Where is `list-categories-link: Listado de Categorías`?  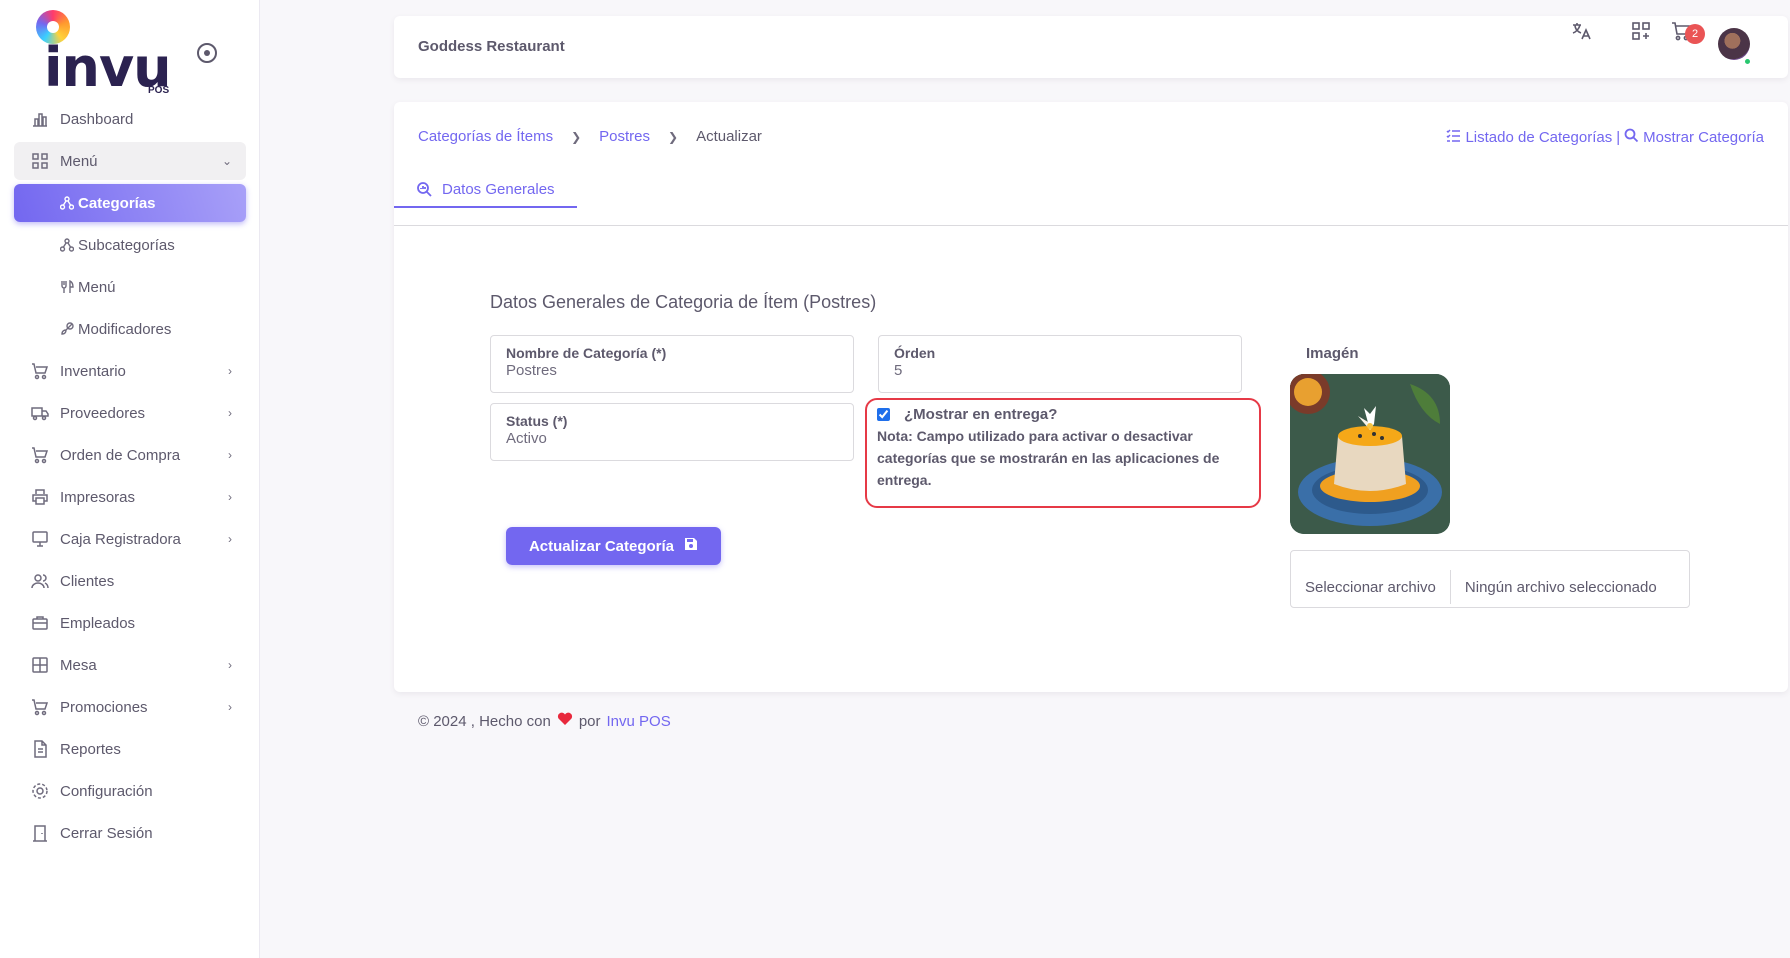 list-categories-link: Listado de Categorías is located at coordinates (1538, 137).